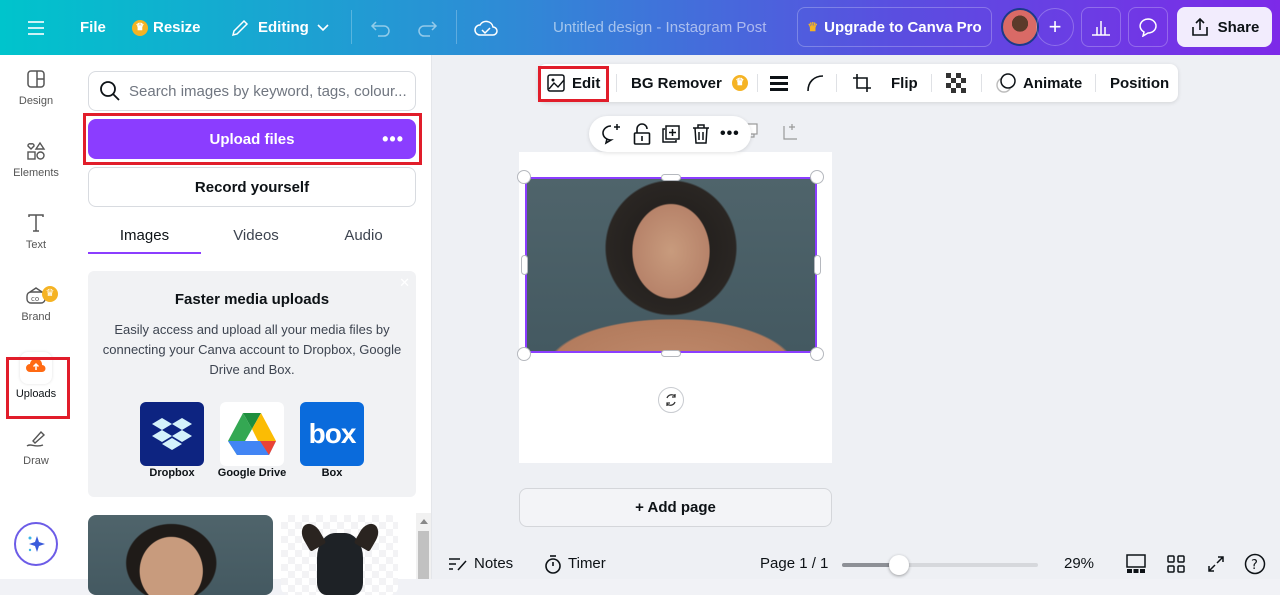  I want to click on box-button: box, so click(332, 434).